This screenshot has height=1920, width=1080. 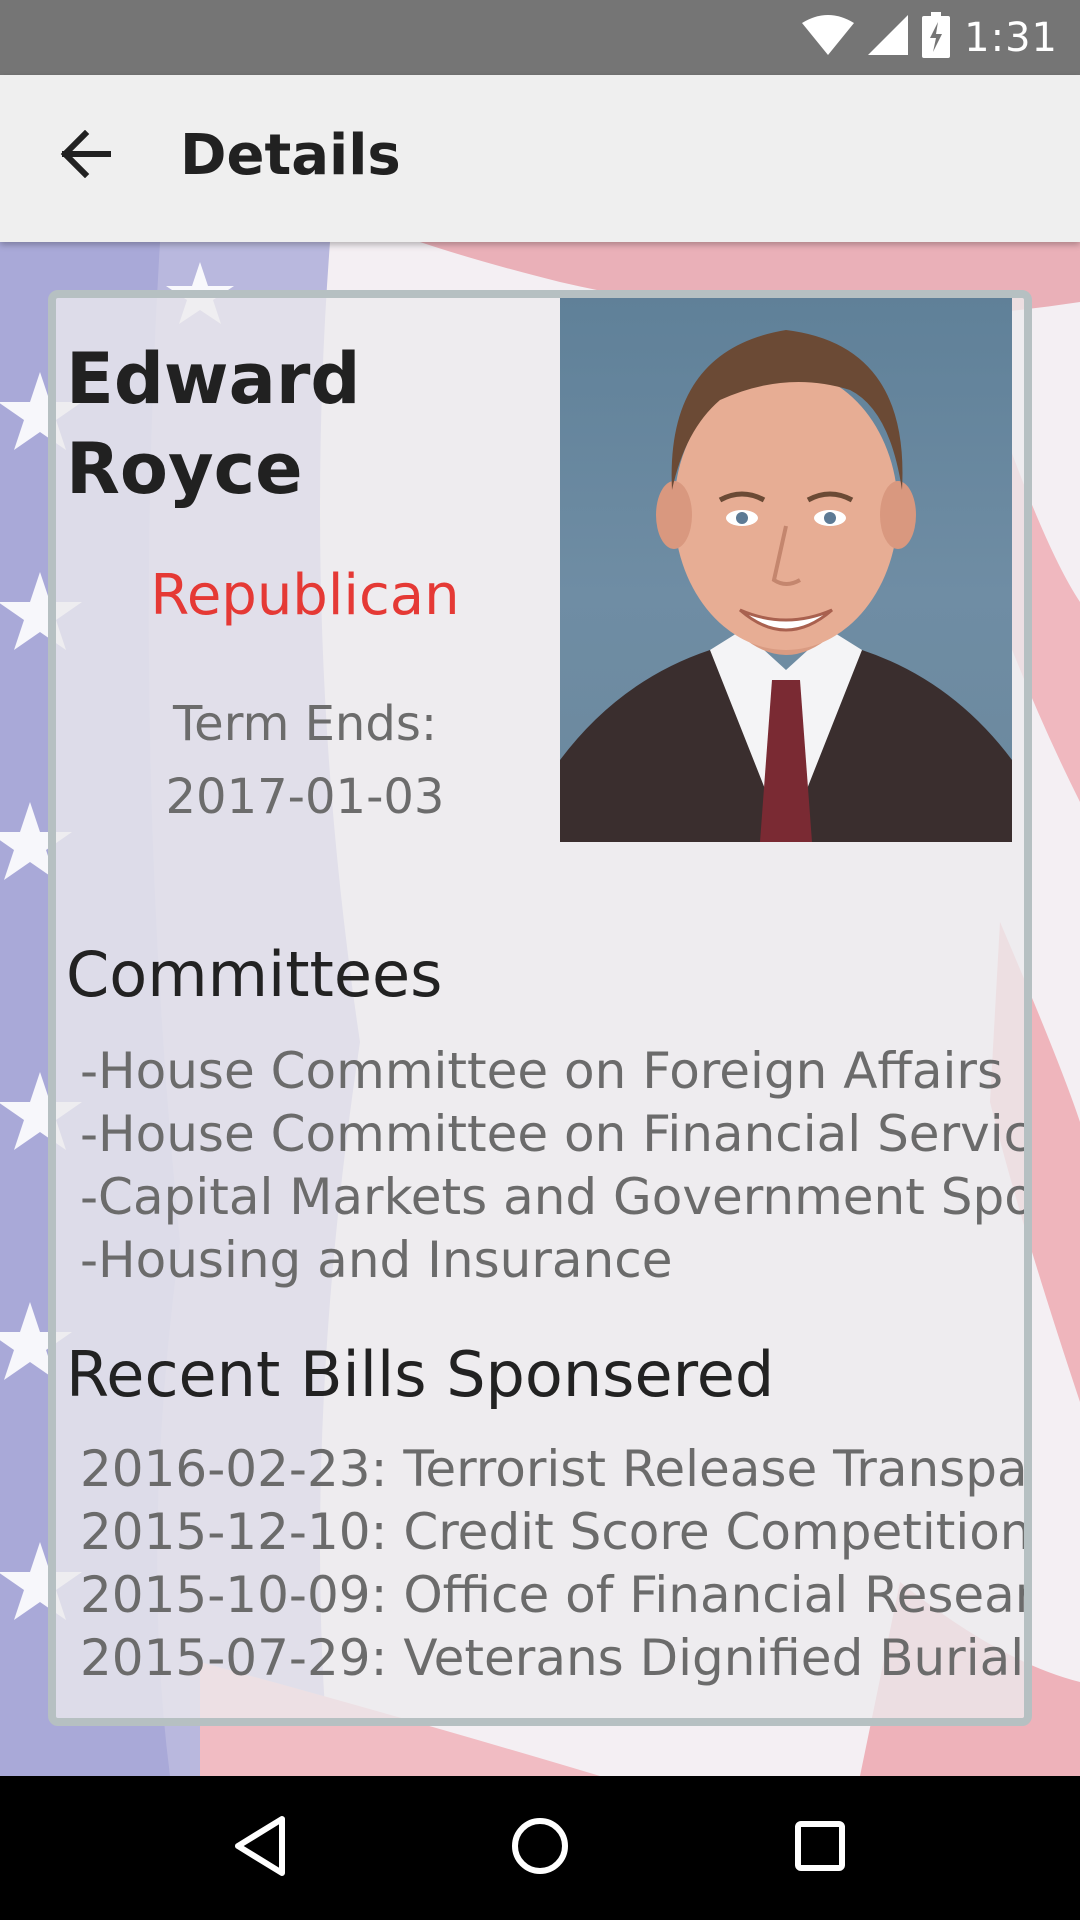 What do you see at coordinates (254, 974) in the screenshot?
I see `committees-heading: Committees` at bounding box center [254, 974].